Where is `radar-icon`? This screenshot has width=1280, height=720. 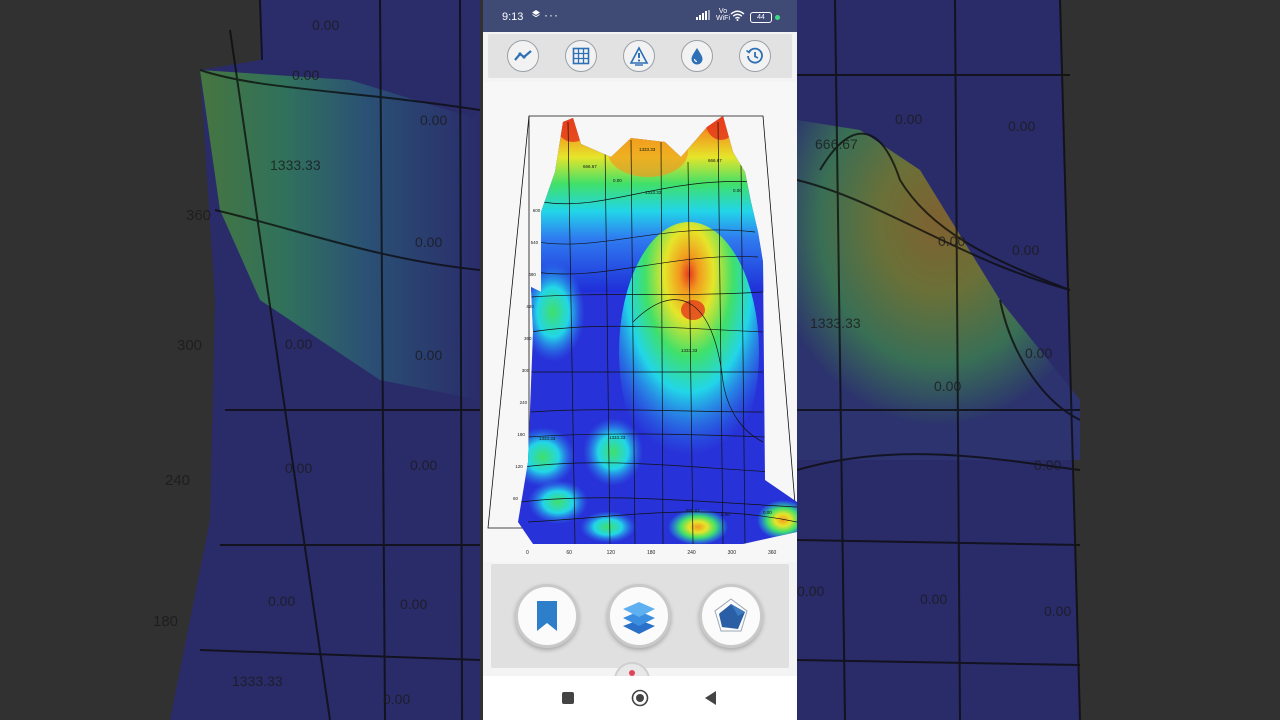
radar-icon is located at coordinates (731, 615).